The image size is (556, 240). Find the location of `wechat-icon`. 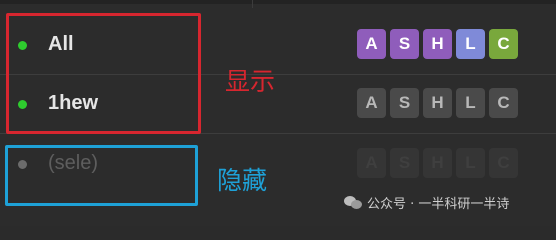

wechat-icon is located at coordinates (353, 202).